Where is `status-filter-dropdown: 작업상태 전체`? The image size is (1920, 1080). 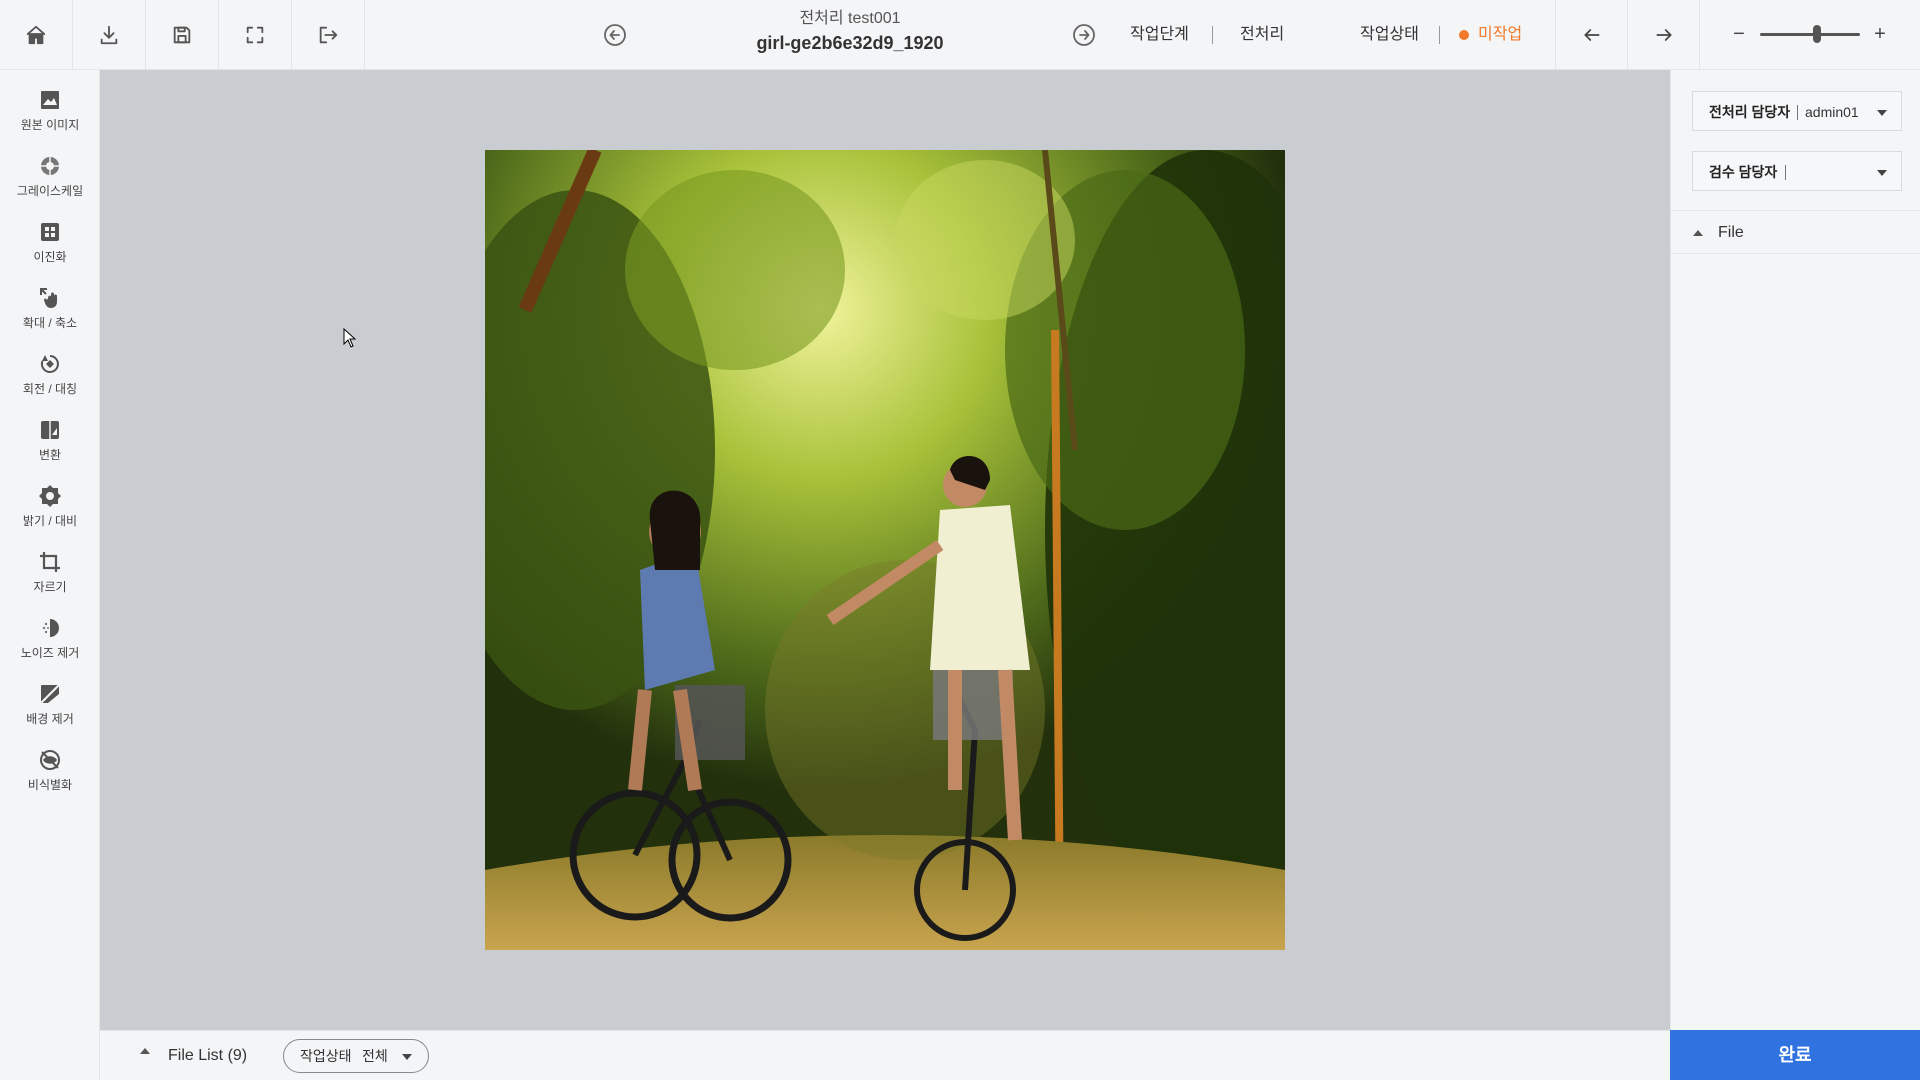 status-filter-dropdown: 작업상태 전체 is located at coordinates (356, 1056).